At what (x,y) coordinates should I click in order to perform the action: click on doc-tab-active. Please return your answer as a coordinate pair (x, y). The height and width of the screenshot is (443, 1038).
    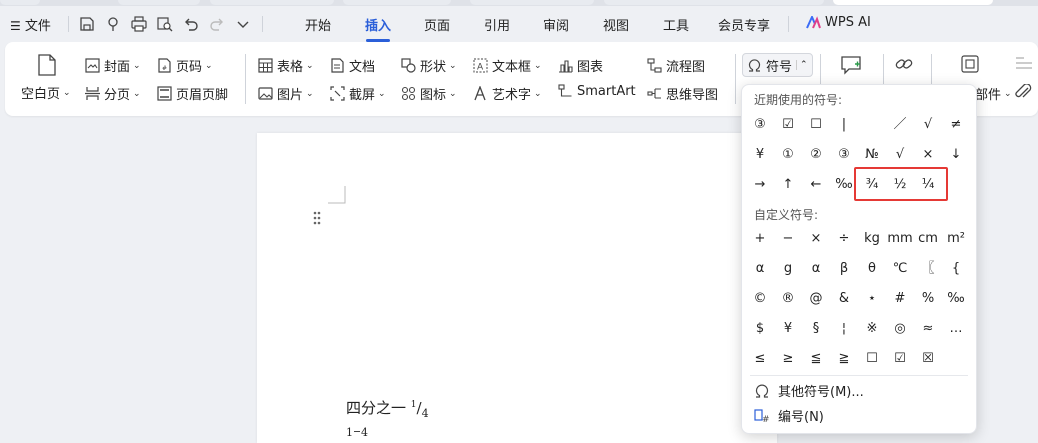
    Looking at the image, I should click on (913, 2).